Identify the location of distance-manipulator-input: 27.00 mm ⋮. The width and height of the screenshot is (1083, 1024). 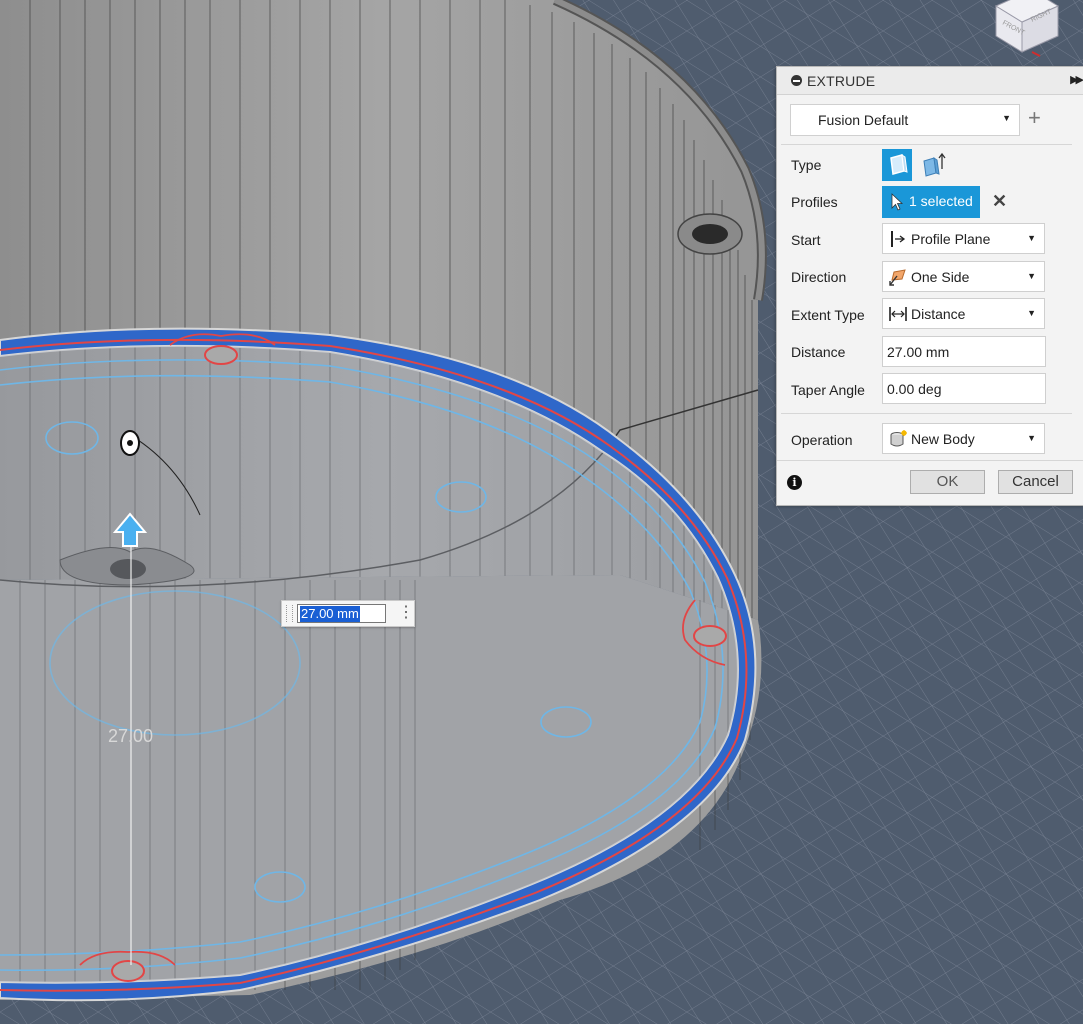
(348, 613).